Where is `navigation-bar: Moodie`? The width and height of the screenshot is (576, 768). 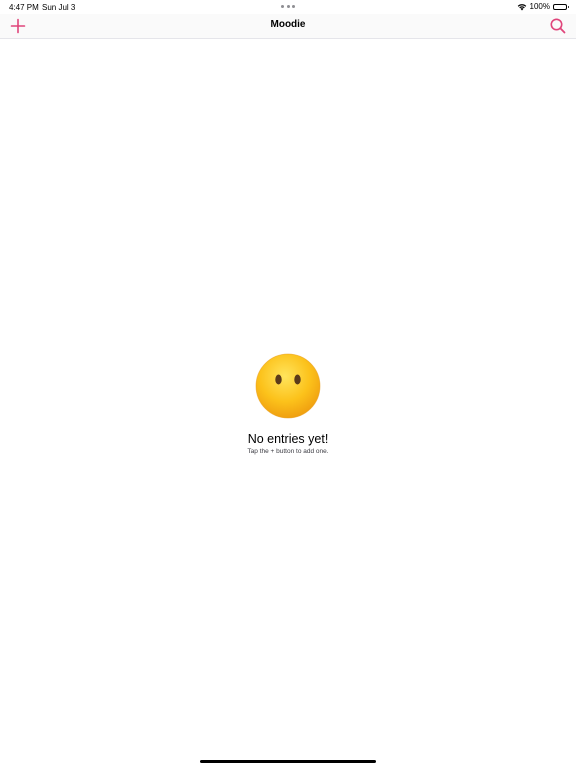
navigation-bar: Moodie is located at coordinates (288, 26).